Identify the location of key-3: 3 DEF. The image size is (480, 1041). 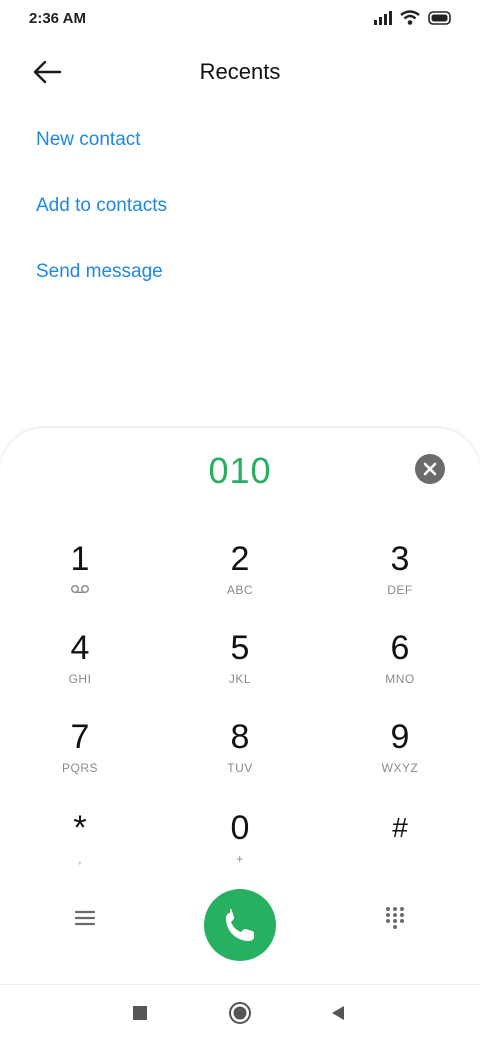
(400, 580).